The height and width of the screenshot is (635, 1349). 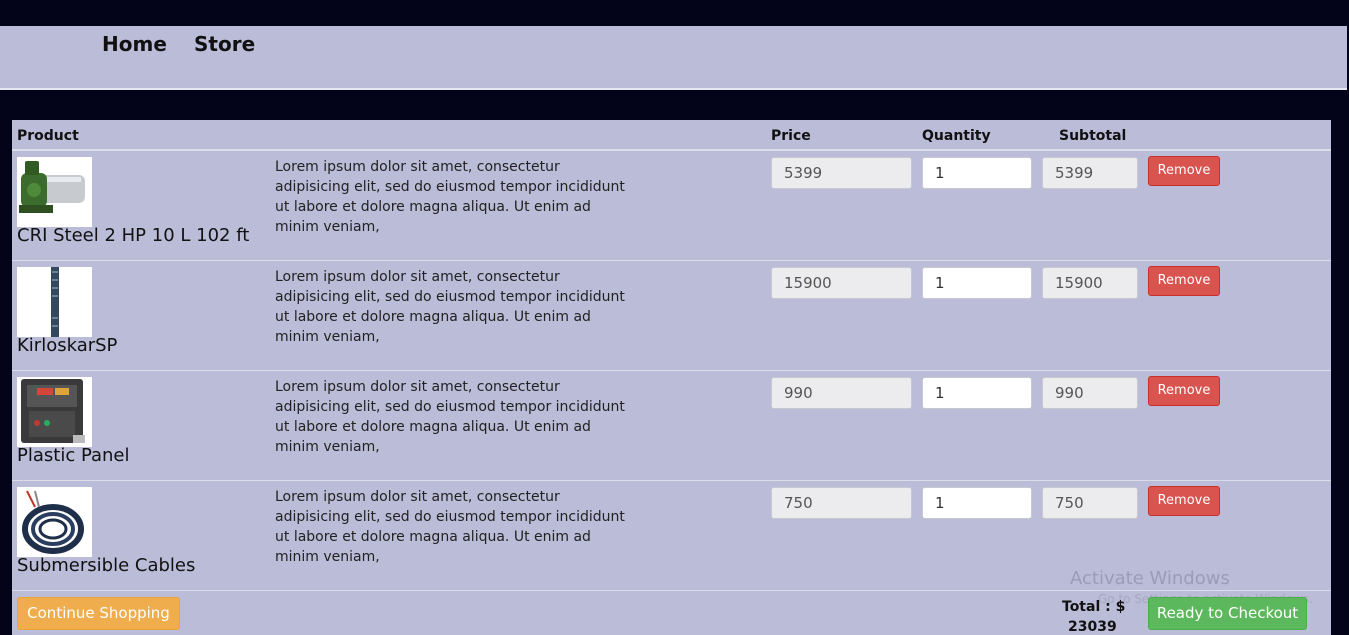 I want to click on price-field: 15900, so click(x=841, y=283).